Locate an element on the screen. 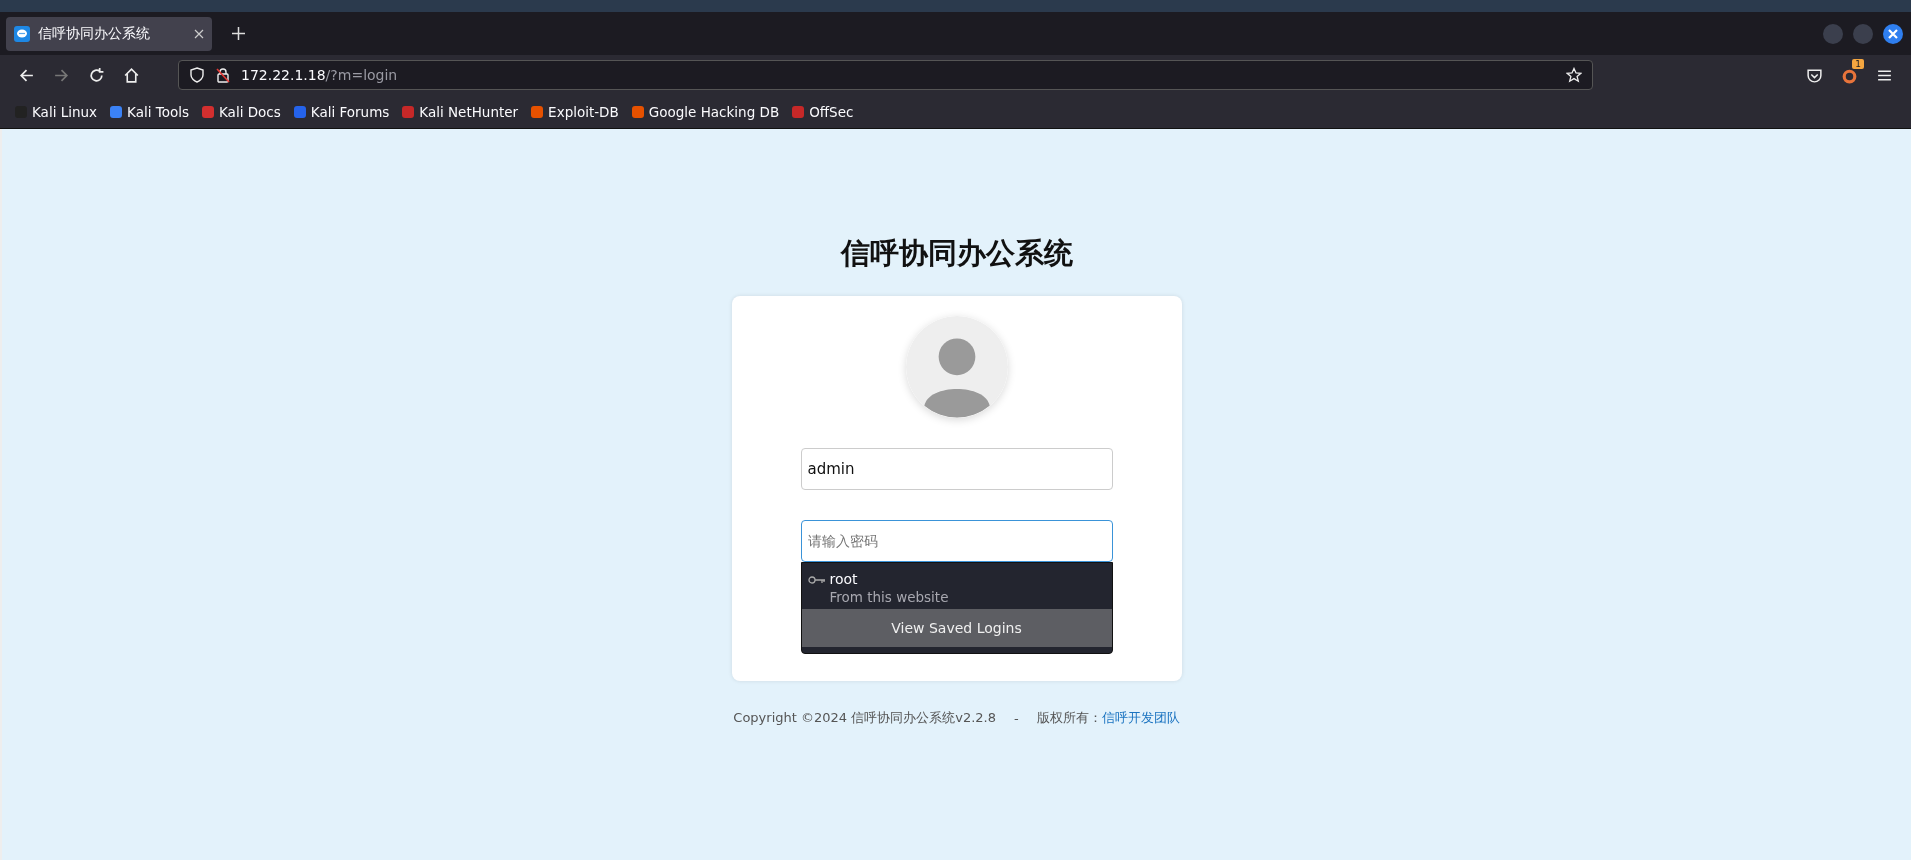  password-field: 请输入密码 is located at coordinates (956, 541).